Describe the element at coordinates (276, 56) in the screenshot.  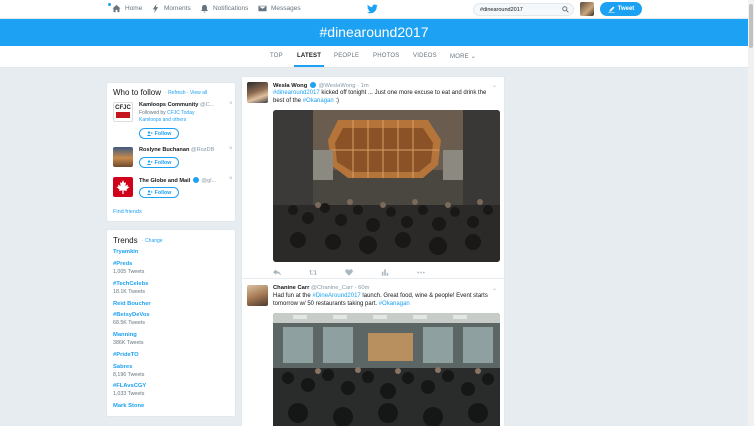
I see `tab-top: TOP` at that location.